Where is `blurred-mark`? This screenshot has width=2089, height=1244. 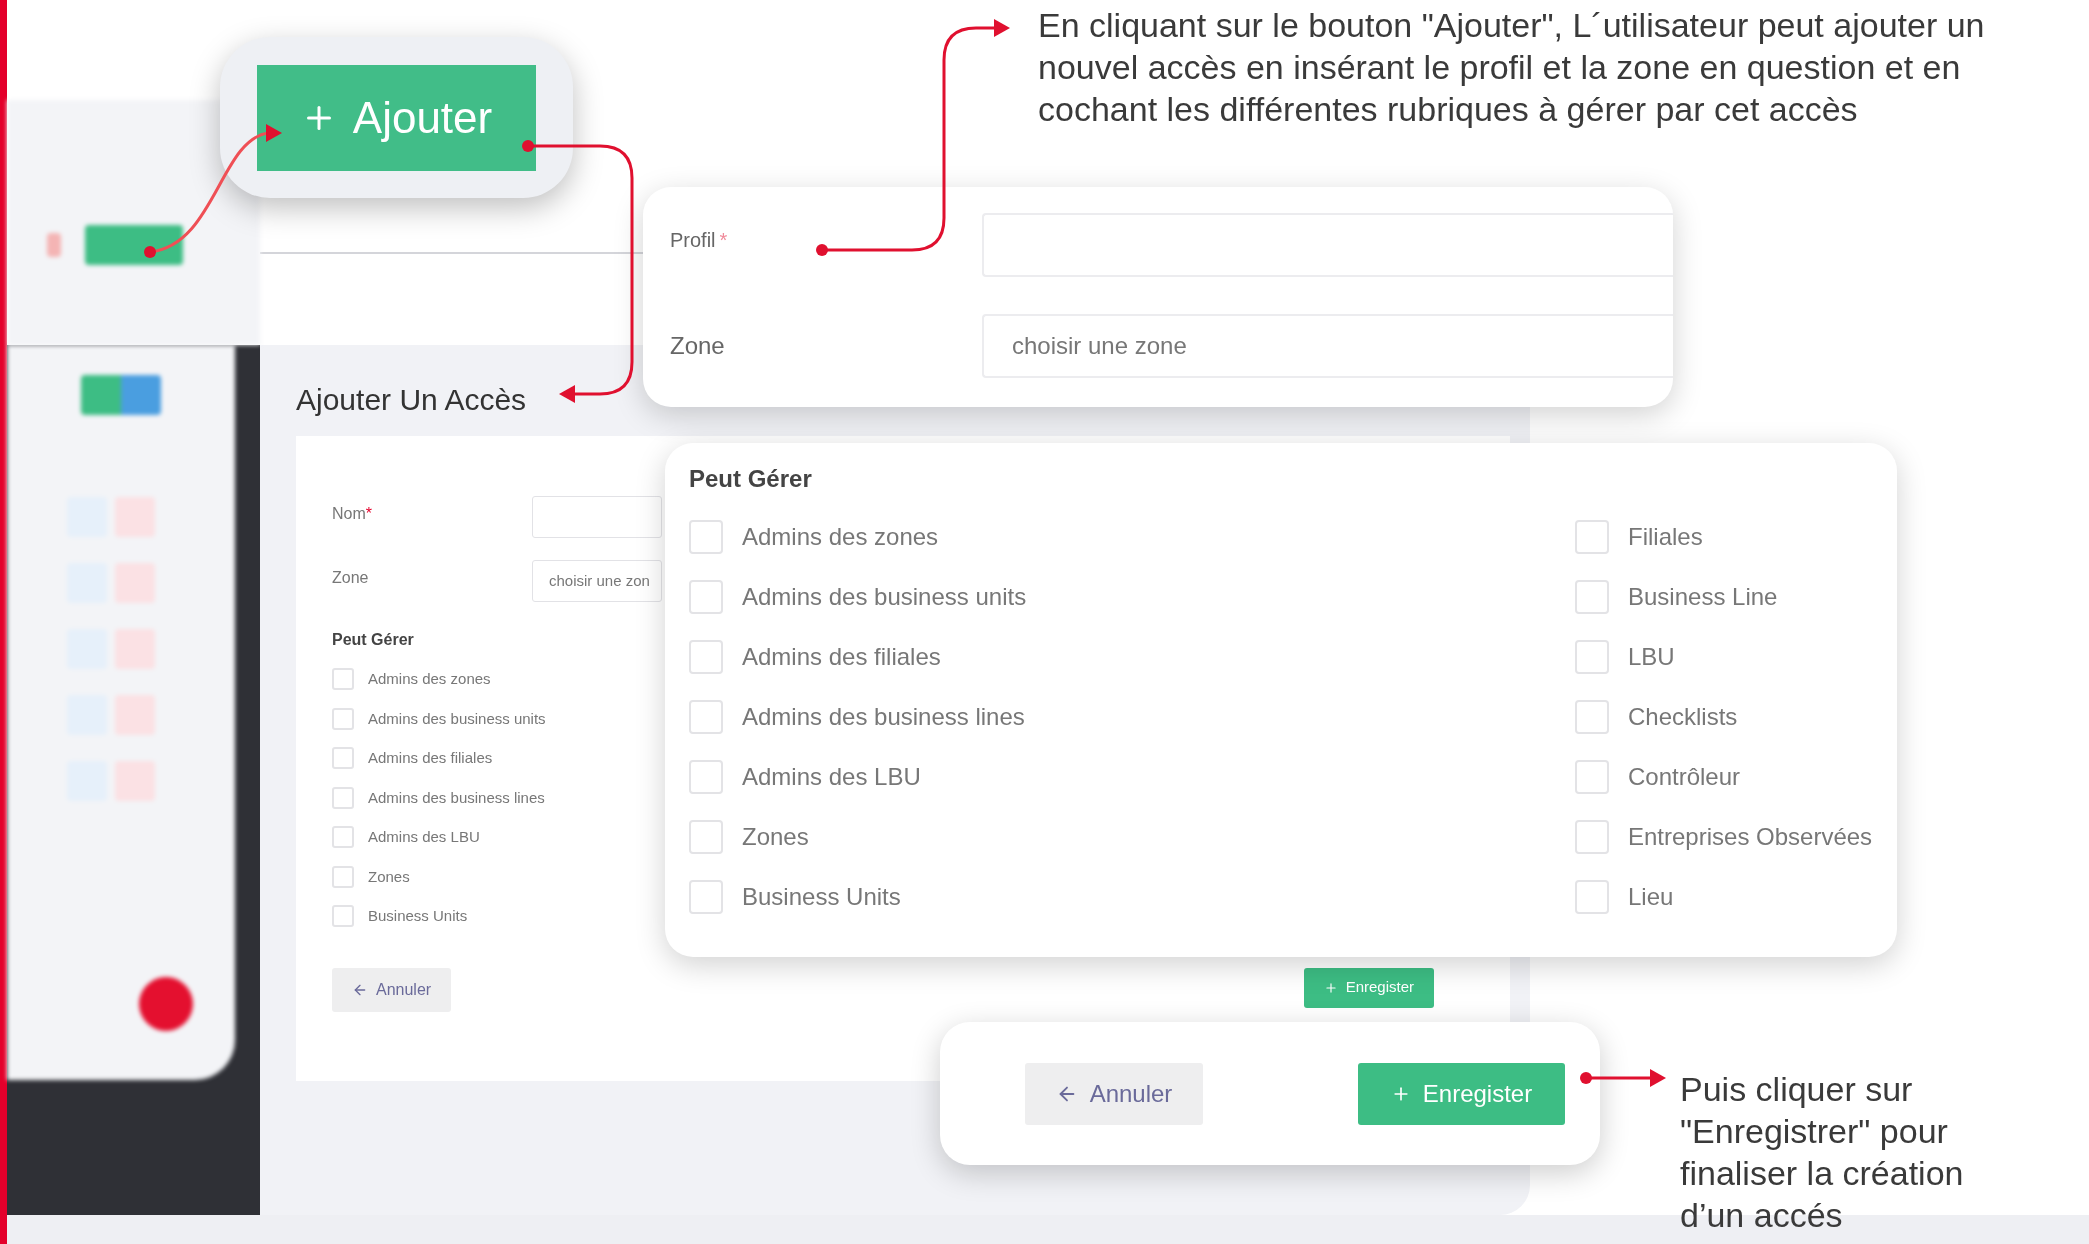
blurred-mark is located at coordinates (54, 245).